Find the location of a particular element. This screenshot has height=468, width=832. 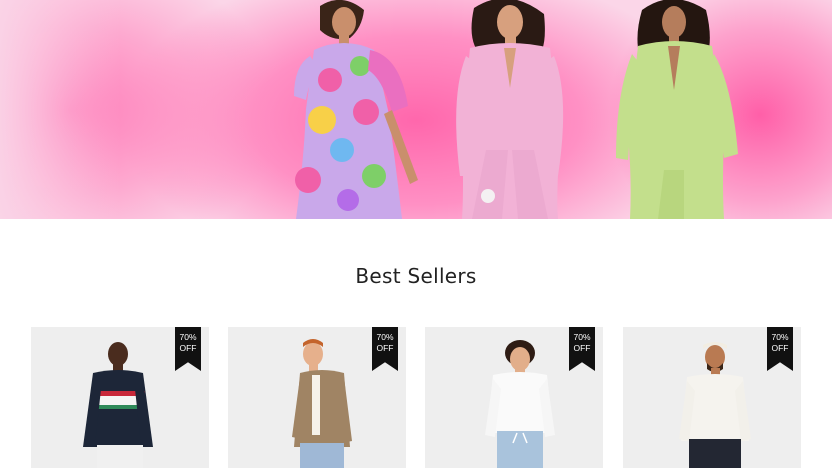

section-title: Best Sellers is located at coordinates (416, 276).